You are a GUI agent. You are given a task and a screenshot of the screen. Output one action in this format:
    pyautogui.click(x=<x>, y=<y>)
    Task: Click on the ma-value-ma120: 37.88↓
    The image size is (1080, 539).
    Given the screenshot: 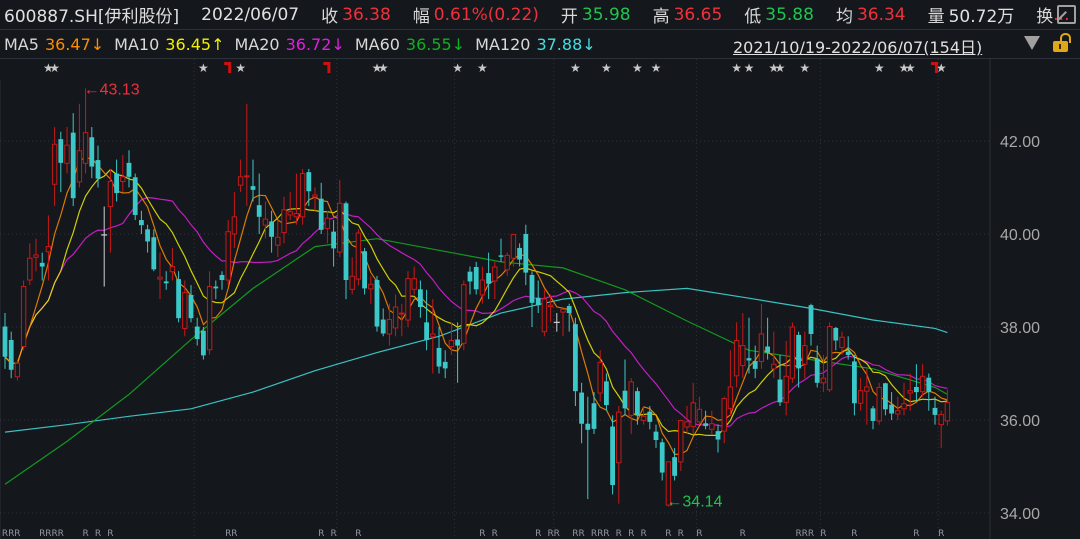 What is the action you would take?
    pyautogui.click(x=566, y=44)
    